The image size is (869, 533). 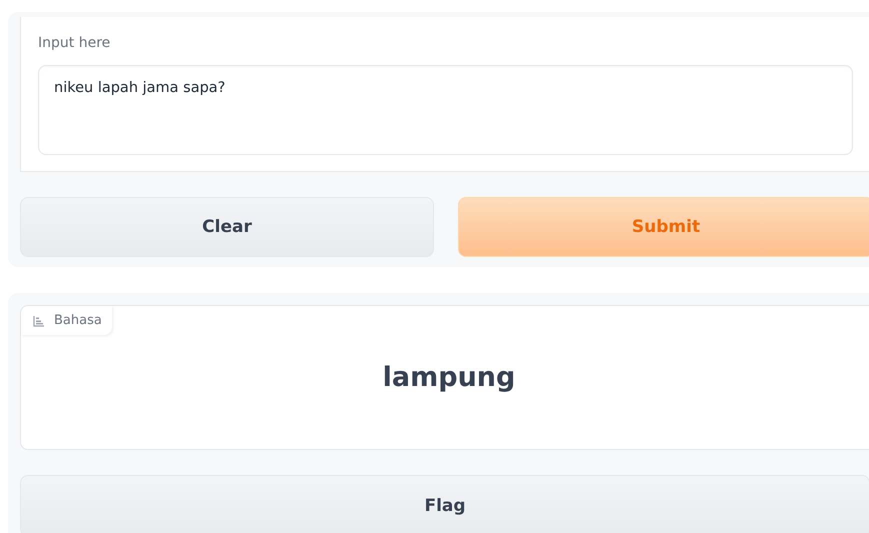 I want to click on flag-button: Flag, so click(x=444, y=504).